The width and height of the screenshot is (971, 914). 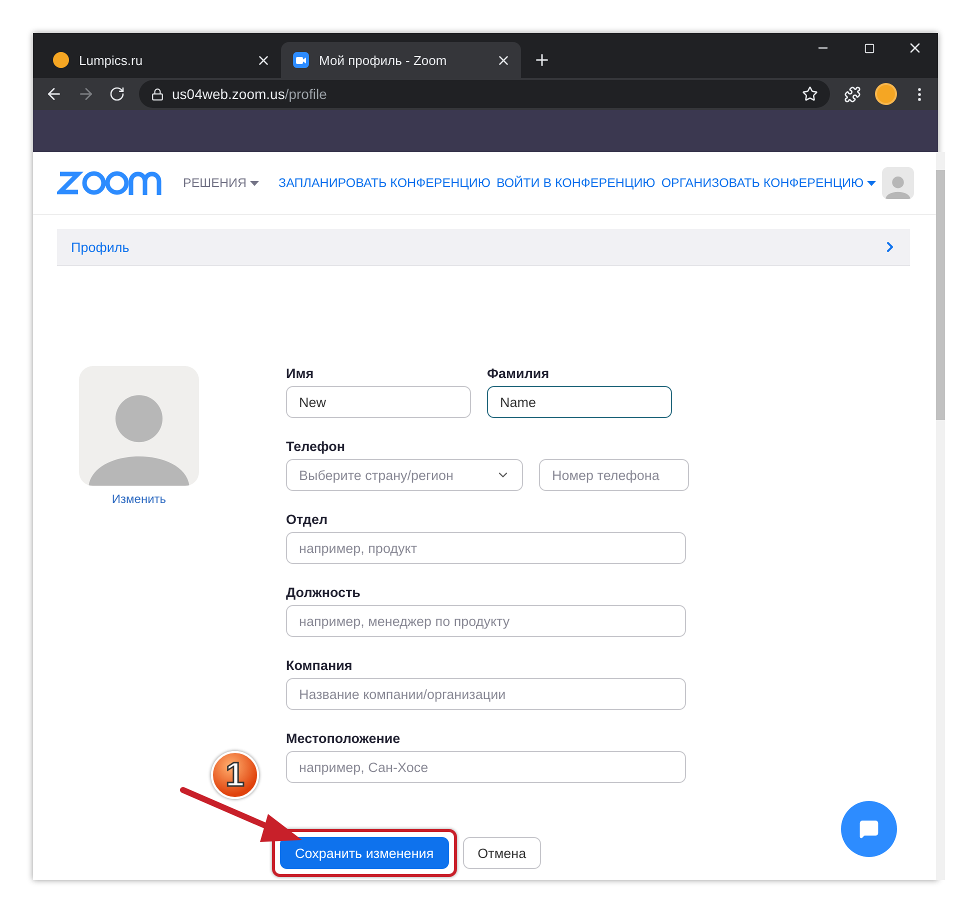 I want to click on nav-link: ОРГАНИЗОВАТЬ КОНФЕРЕНЦИЮ, so click(x=768, y=183).